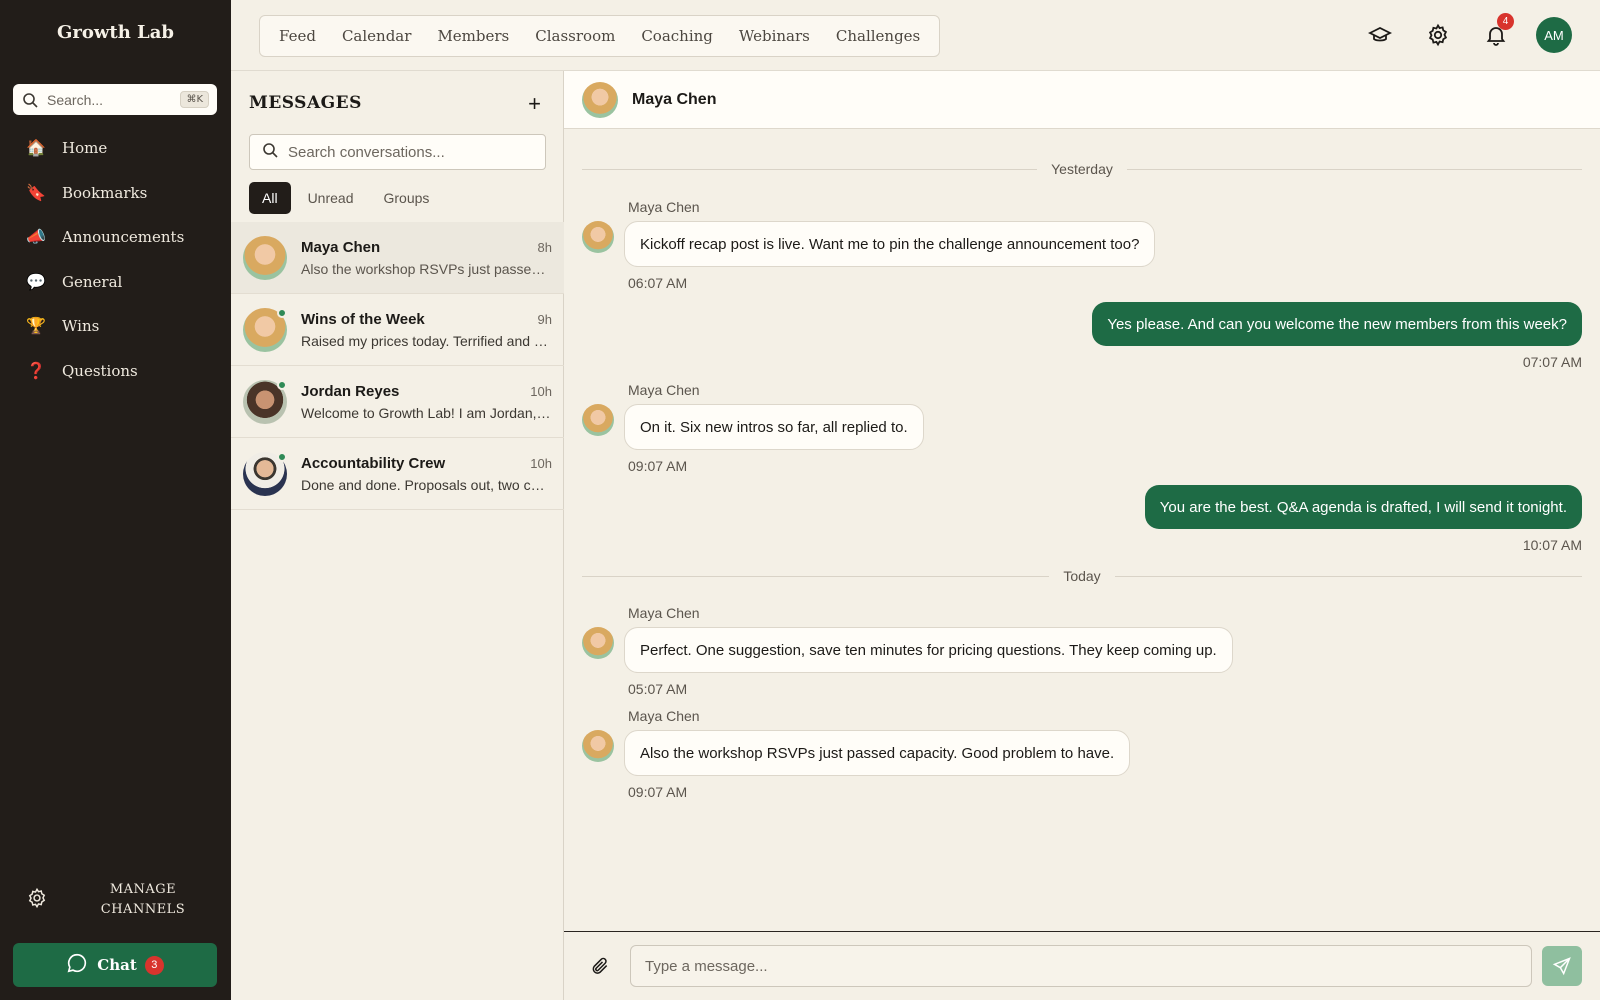 Image resolution: width=1600 pixels, height=1000 pixels. What do you see at coordinates (1562, 966) in the screenshot?
I see `send-button` at bounding box center [1562, 966].